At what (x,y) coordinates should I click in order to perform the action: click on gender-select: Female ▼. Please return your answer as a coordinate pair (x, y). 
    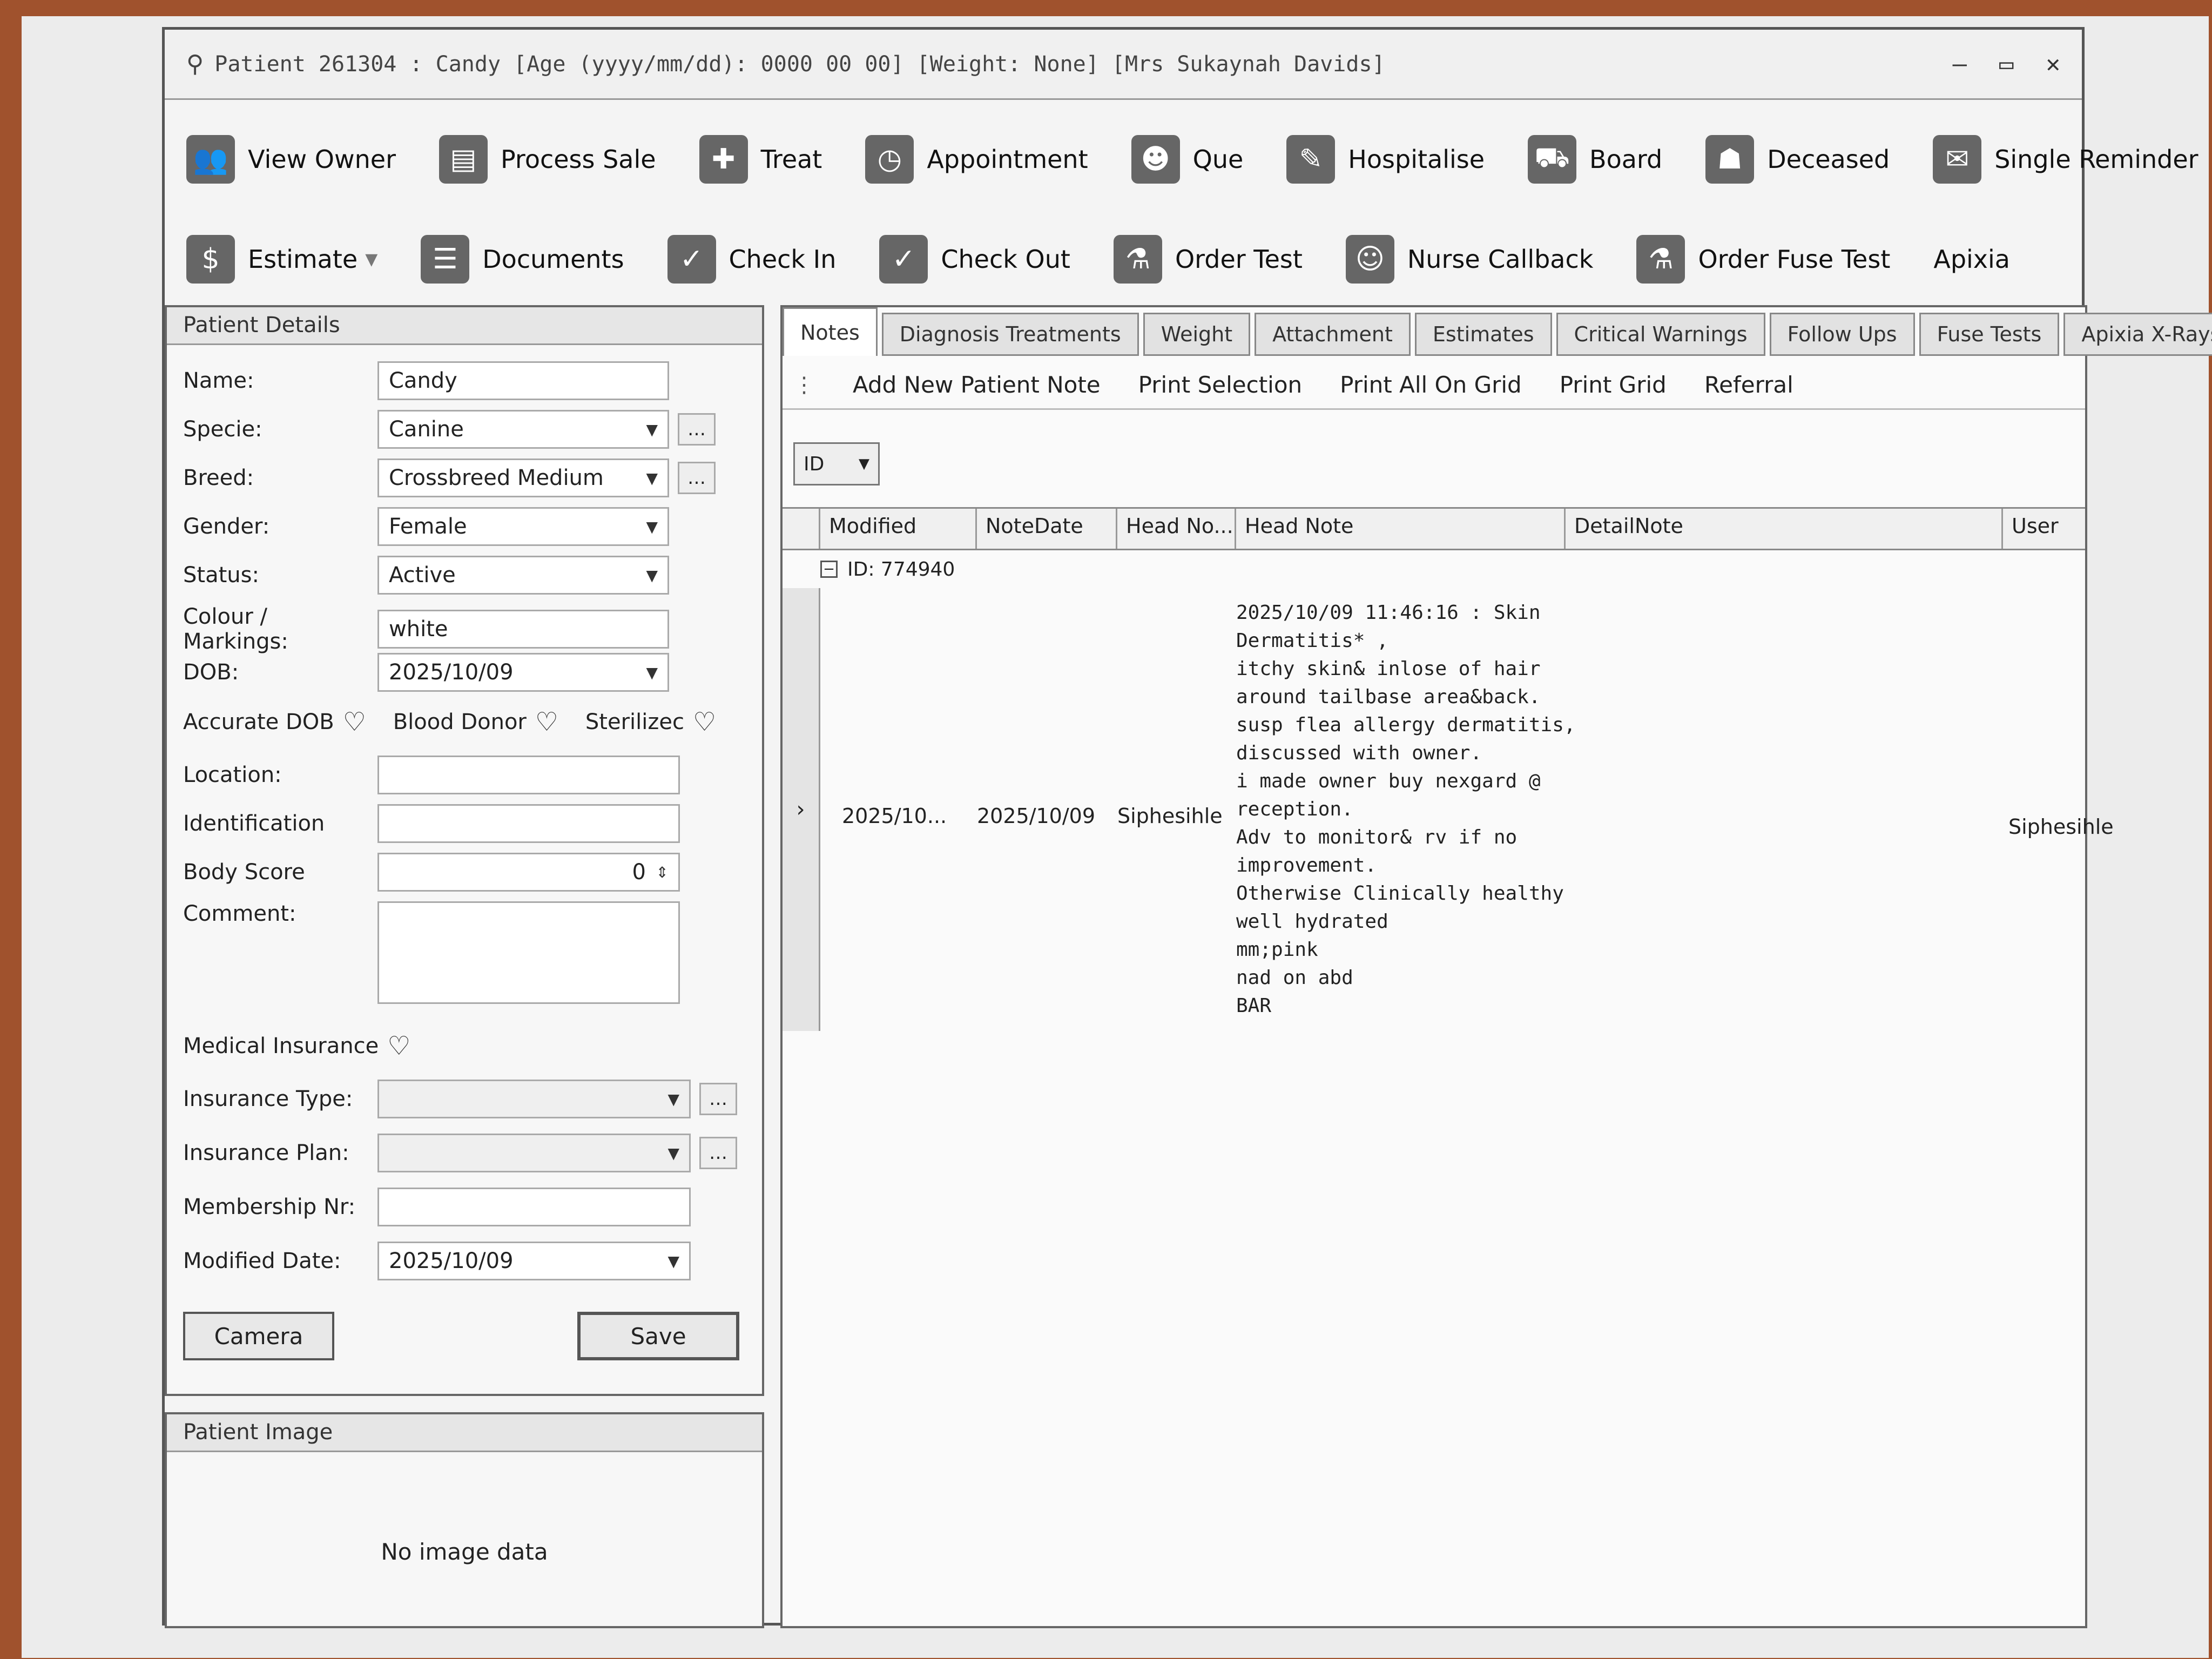
    Looking at the image, I should click on (523, 526).